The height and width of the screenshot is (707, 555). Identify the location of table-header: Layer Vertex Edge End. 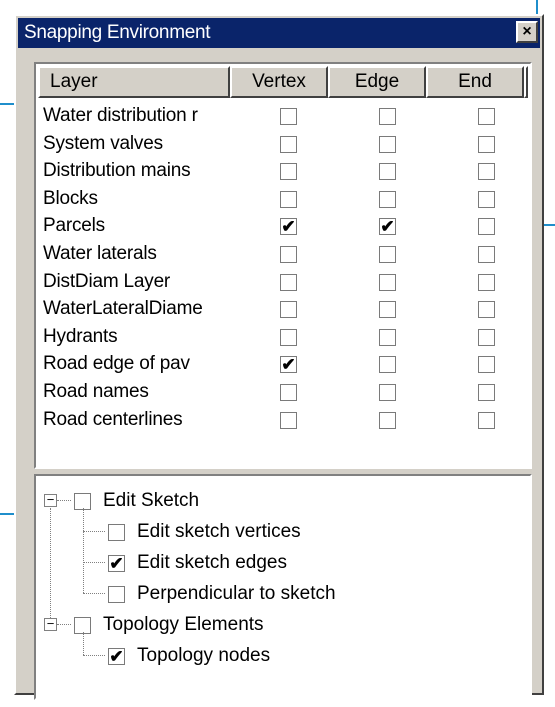
(283, 82).